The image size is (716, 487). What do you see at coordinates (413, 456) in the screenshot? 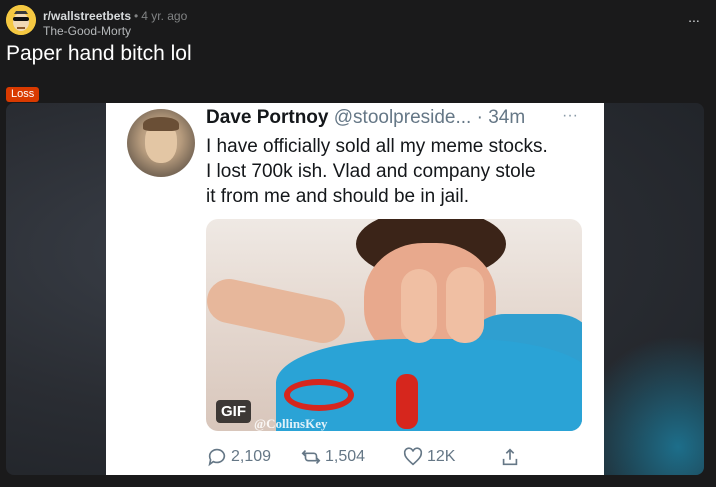
I see `like-icon` at bounding box center [413, 456].